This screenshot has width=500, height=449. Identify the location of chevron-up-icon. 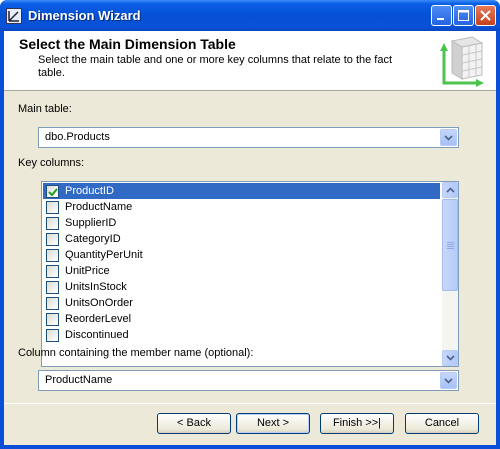
(450, 190).